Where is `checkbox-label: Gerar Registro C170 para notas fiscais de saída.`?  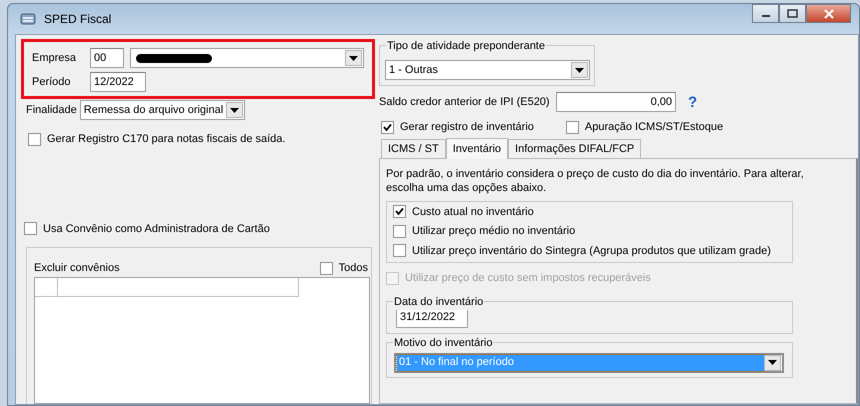 checkbox-label: Gerar Registro C170 para notas fiscais de saída. is located at coordinates (166, 139).